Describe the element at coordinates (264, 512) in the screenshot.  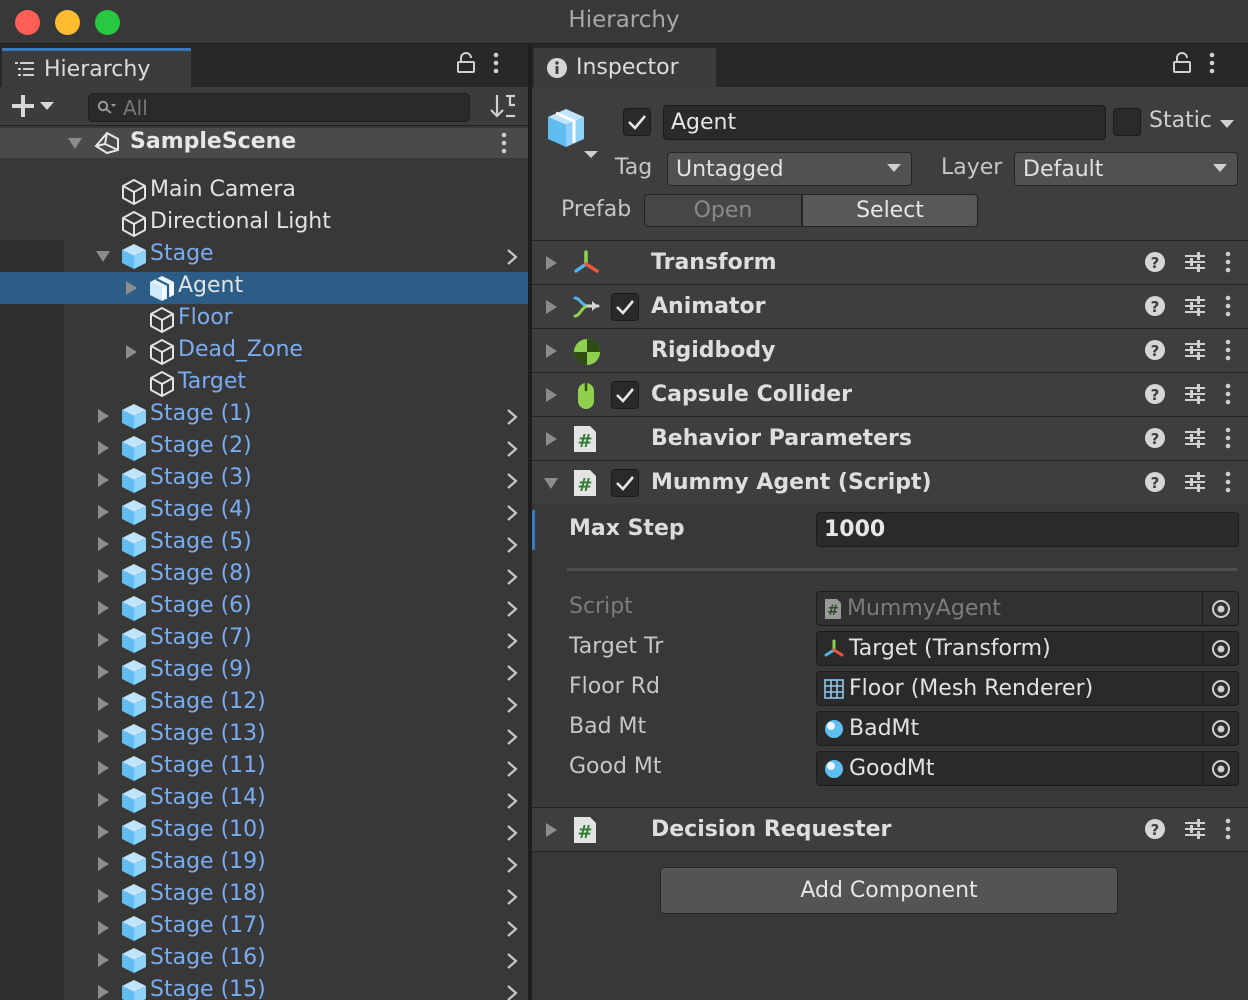
I see `hierarchy-item: Stage (4)` at that location.